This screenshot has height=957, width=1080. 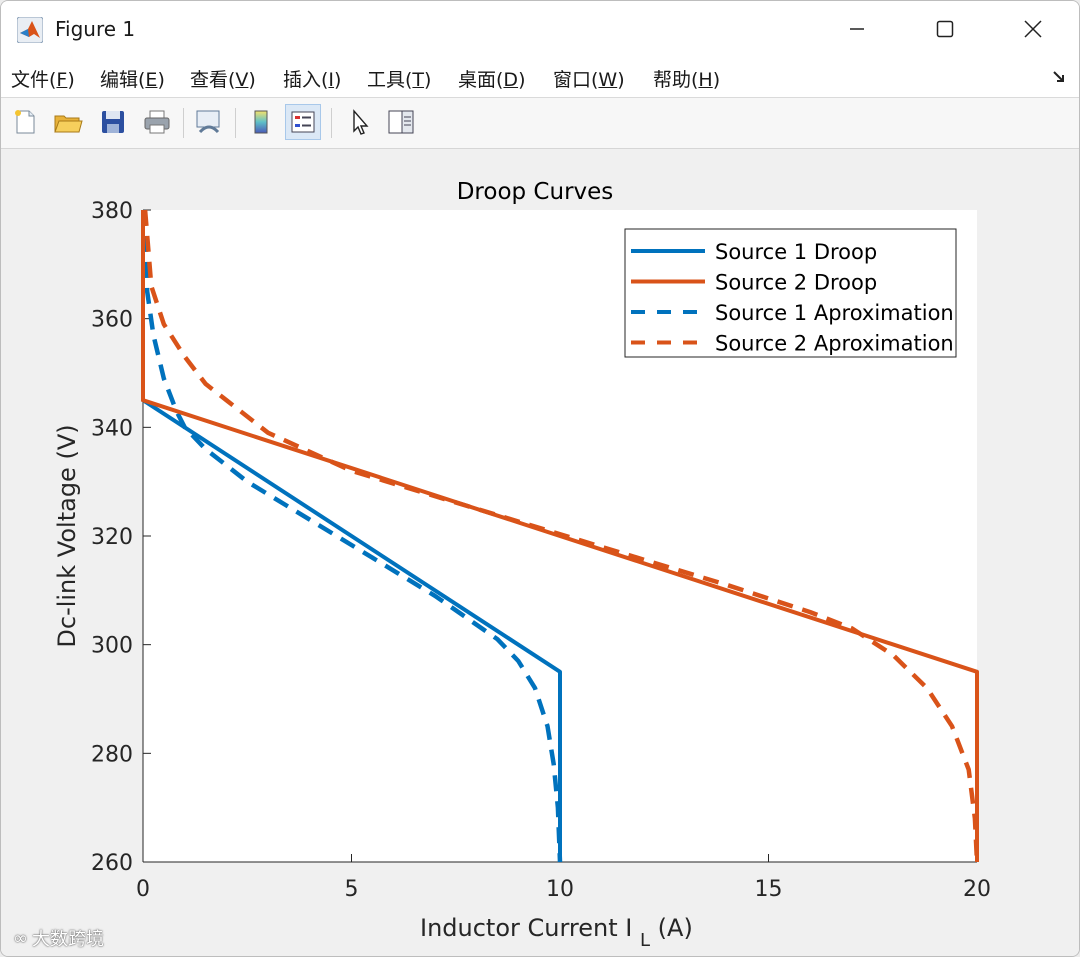 I want to click on menu-view: 查看(V), so click(x=223, y=78).